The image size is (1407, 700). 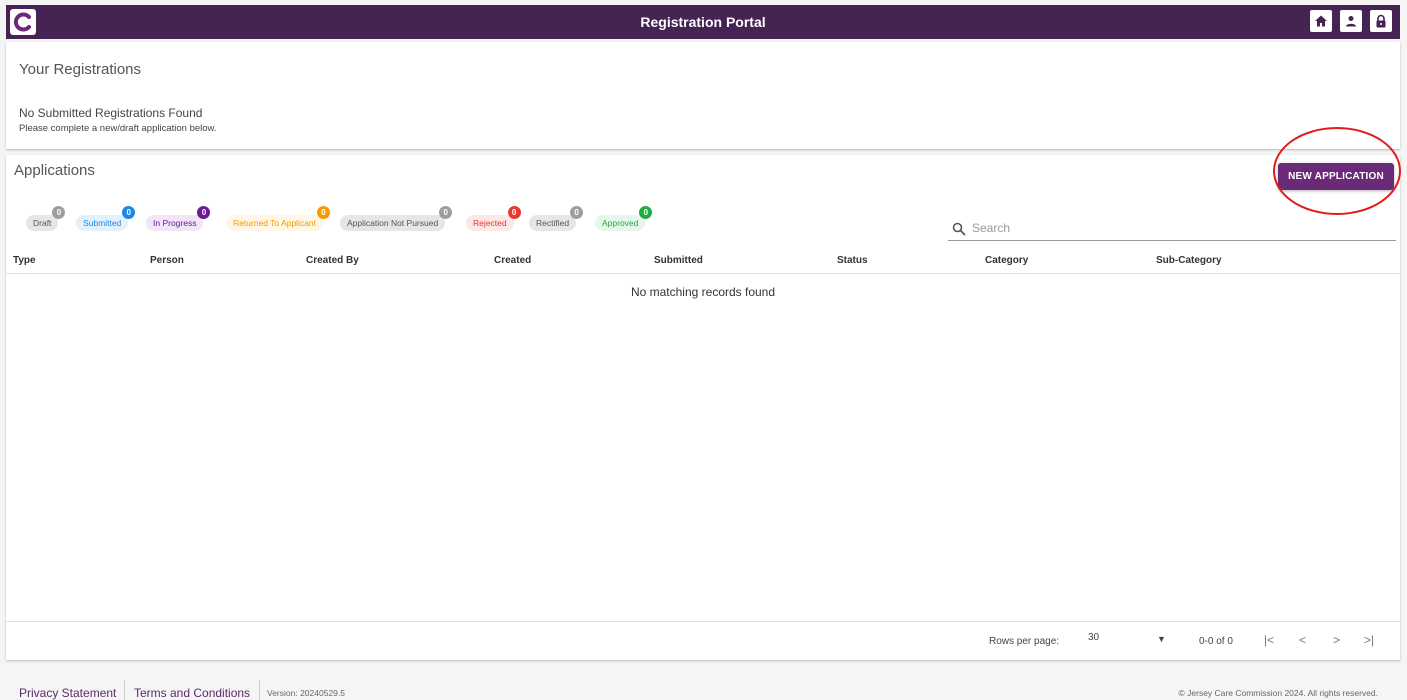 I want to click on chip-draft: Draft 0, so click(x=46, y=218).